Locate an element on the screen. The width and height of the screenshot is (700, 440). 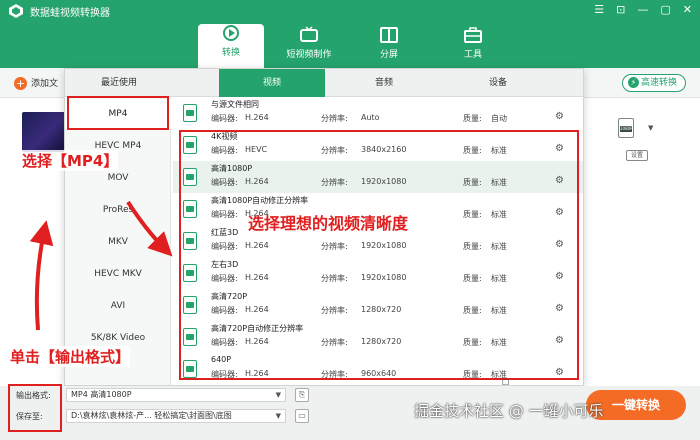
menu-icon: ☰ is located at coordinates (599, 9).